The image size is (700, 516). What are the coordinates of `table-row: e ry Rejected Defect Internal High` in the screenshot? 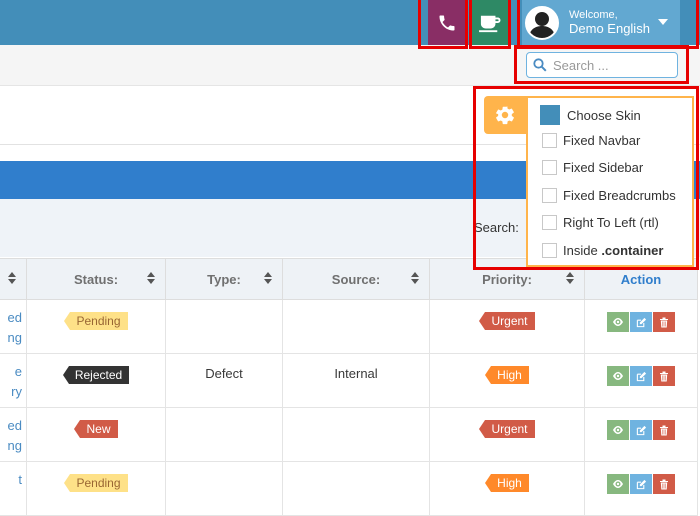 It's located at (349, 380).